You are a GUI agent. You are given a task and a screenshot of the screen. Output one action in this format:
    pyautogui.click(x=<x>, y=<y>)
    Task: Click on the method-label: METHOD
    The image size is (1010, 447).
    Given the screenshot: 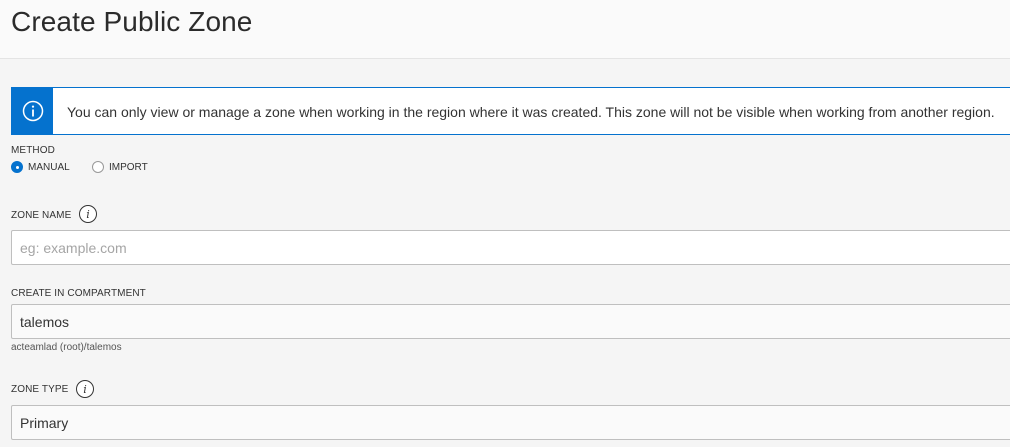 What is the action you would take?
    pyautogui.click(x=33, y=150)
    